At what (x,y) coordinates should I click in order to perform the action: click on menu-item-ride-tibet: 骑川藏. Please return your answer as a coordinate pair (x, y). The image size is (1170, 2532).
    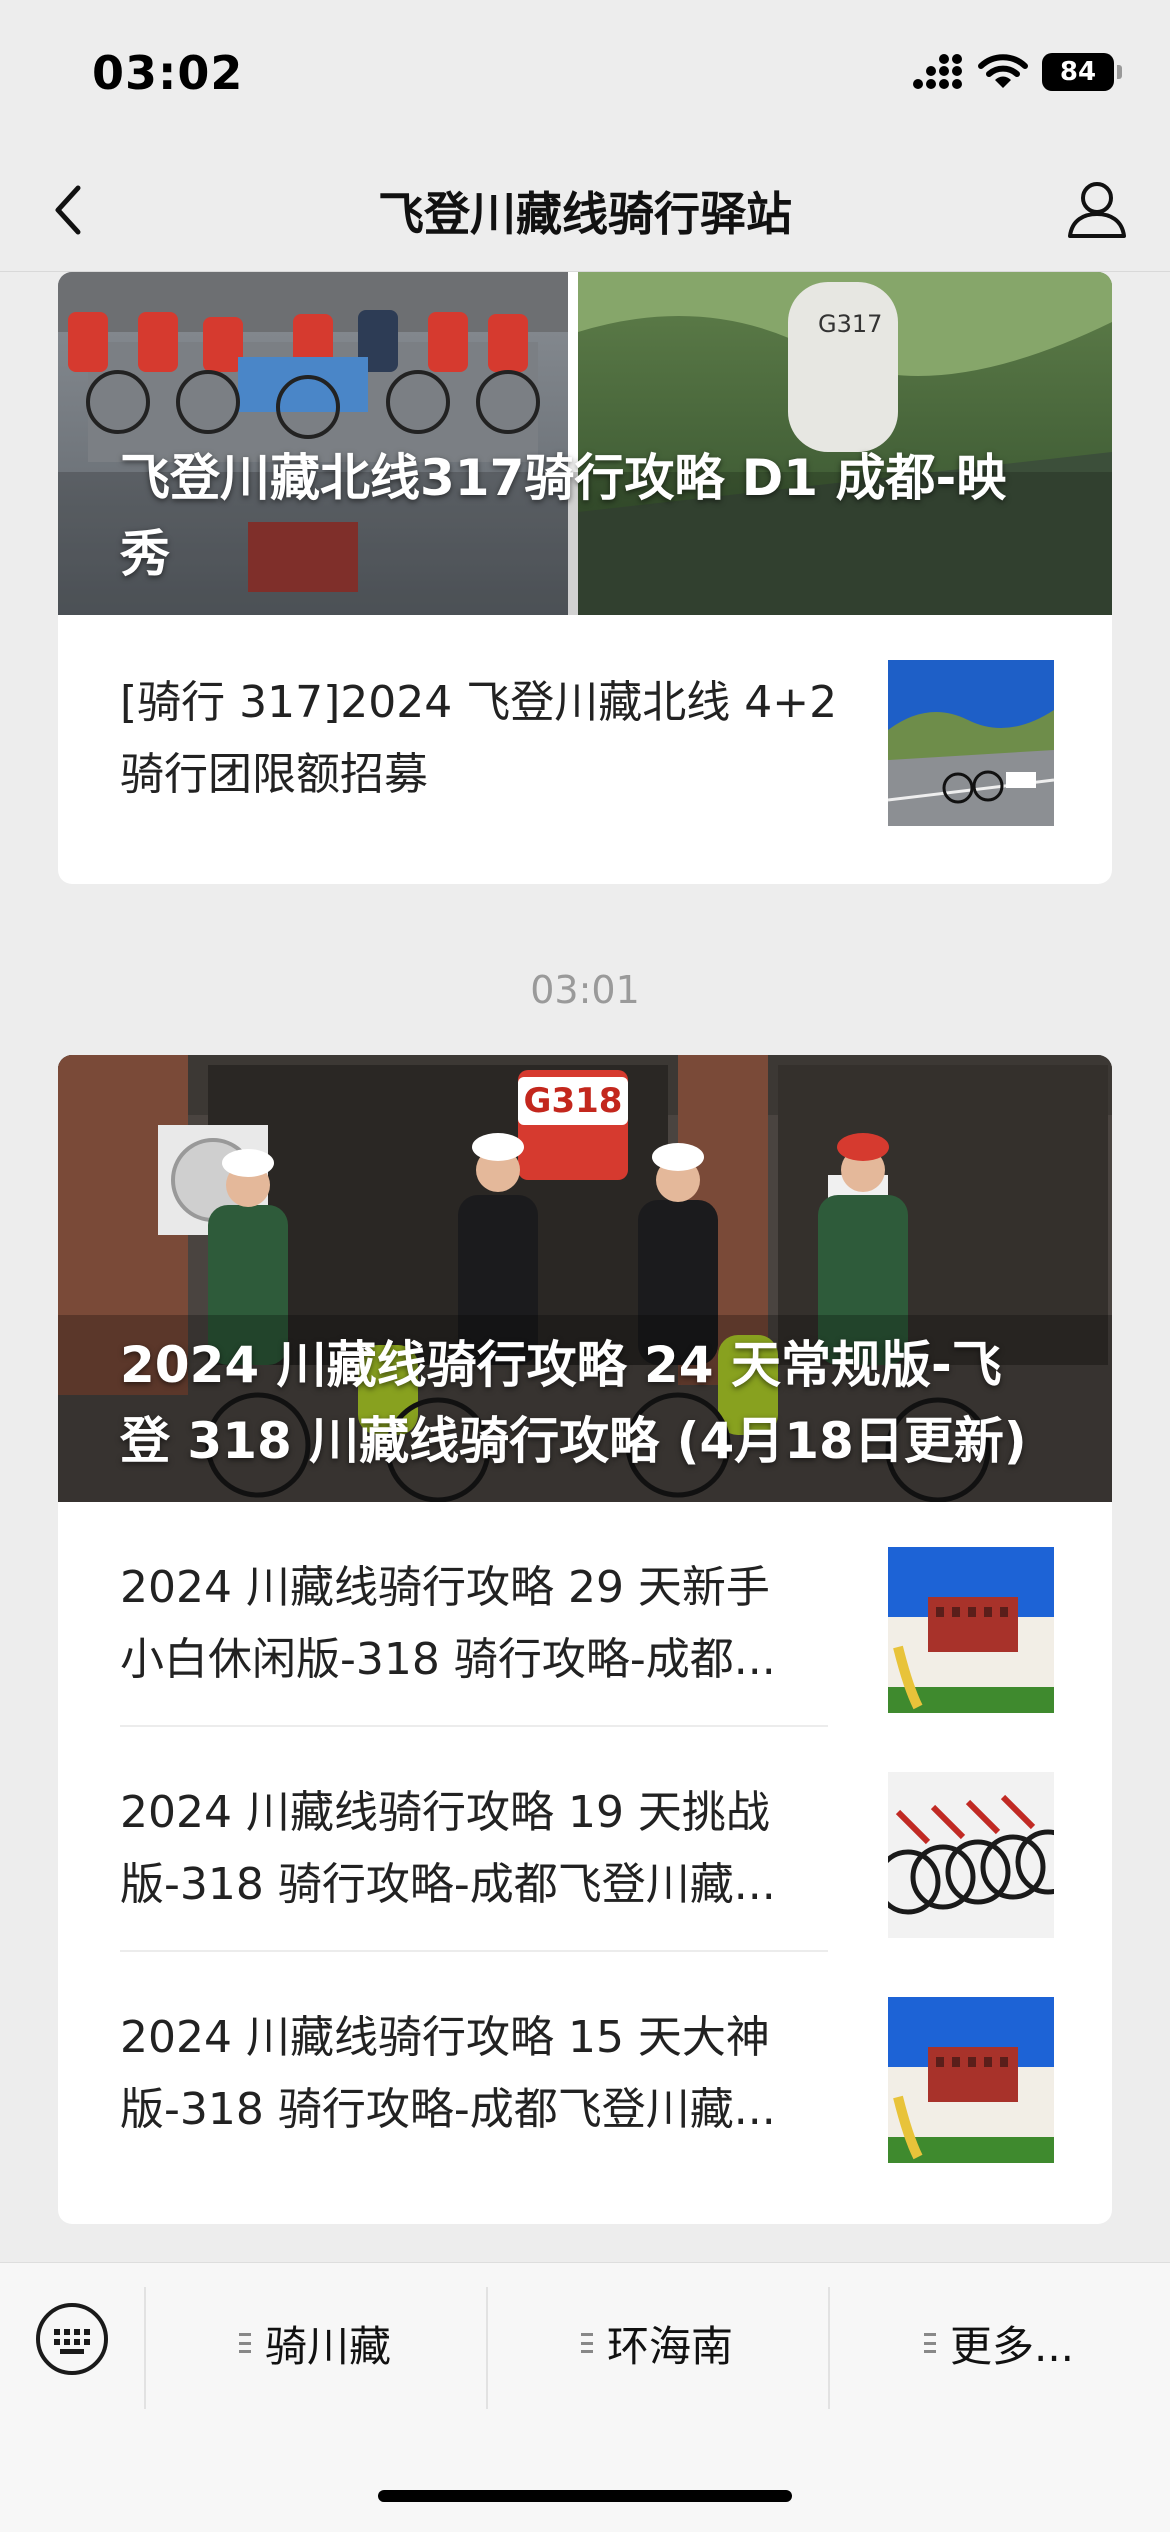
    Looking at the image, I should click on (315, 2343).